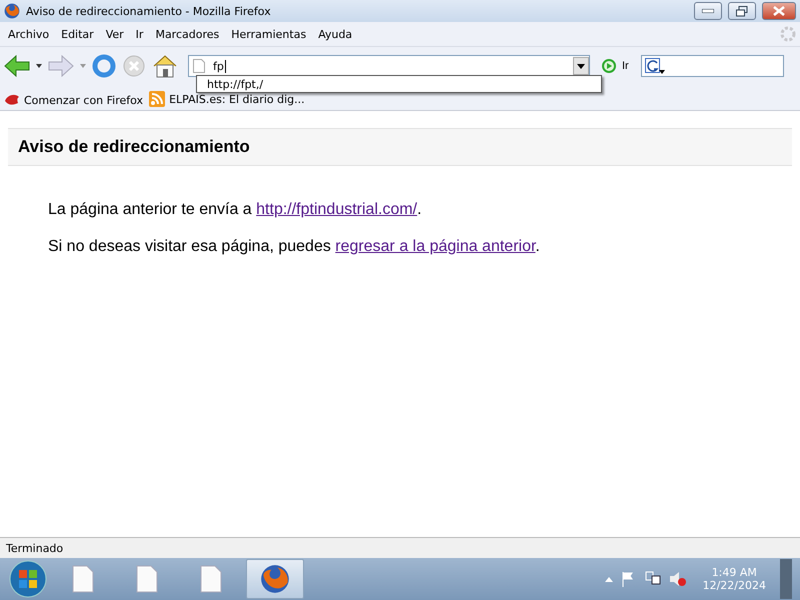 Image resolution: width=800 pixels, height=600 pixels. Describe the element at coordinates (12, 100) in the screenshot. I see `bookmark-icon` at that location.